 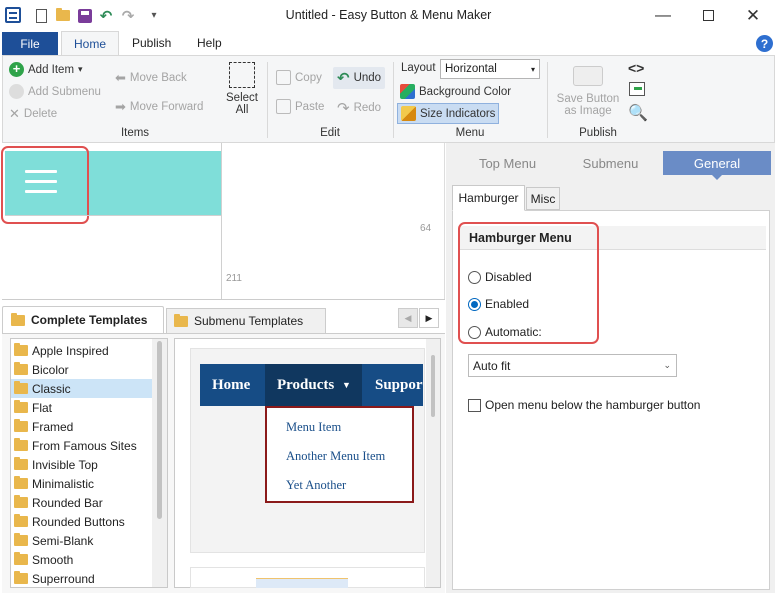 What do you see at coordinates (764, 43) in the screenshot?
I see `help-icon: ?` at bounding box center [764, 43].